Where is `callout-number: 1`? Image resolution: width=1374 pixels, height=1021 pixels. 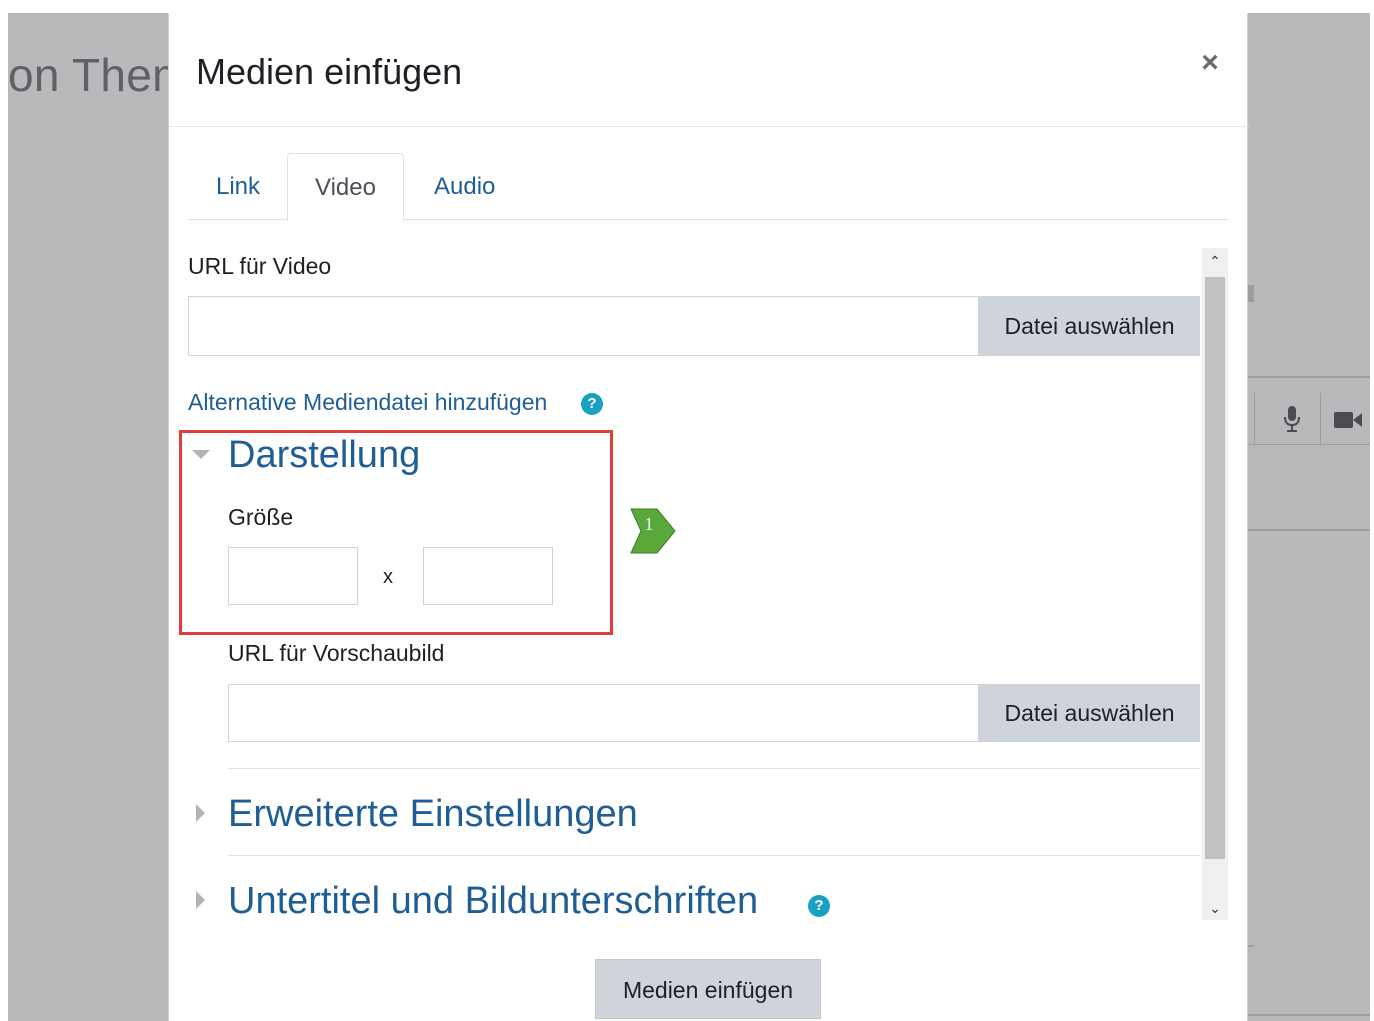 callout-number: 1 is located at coordinates (649, 524).